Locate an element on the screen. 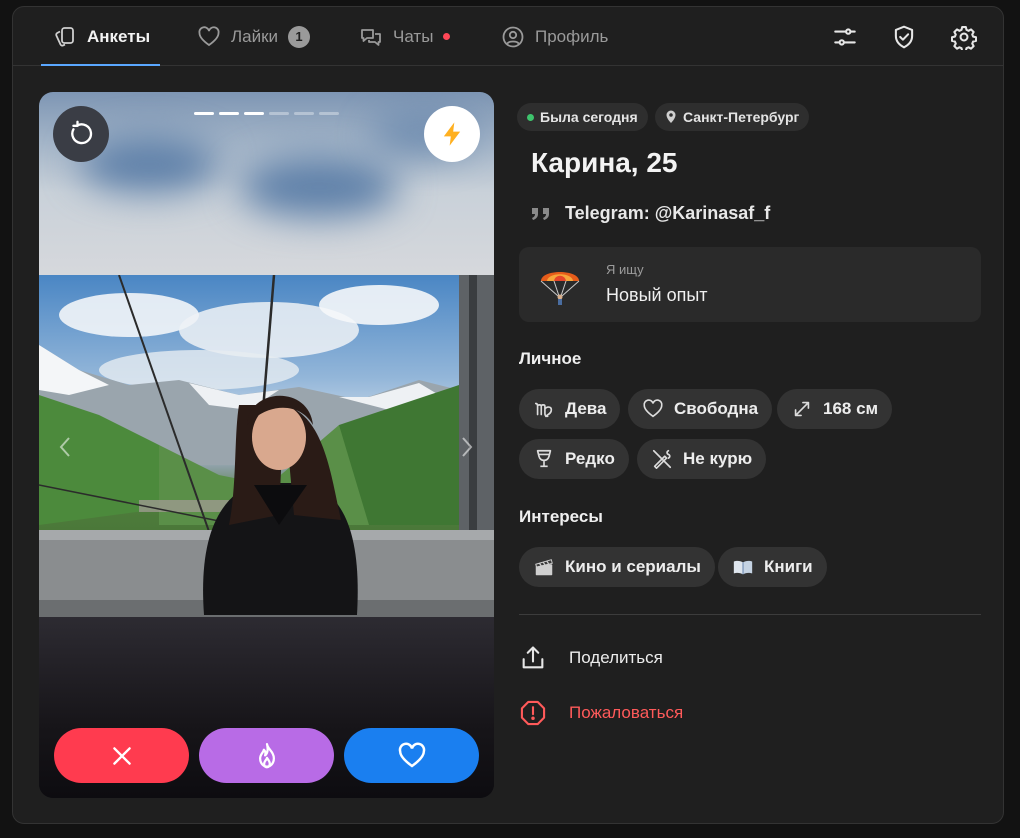  profile-bio: Telegram: @Karinasaf_f is located at coordinates (650, 213).